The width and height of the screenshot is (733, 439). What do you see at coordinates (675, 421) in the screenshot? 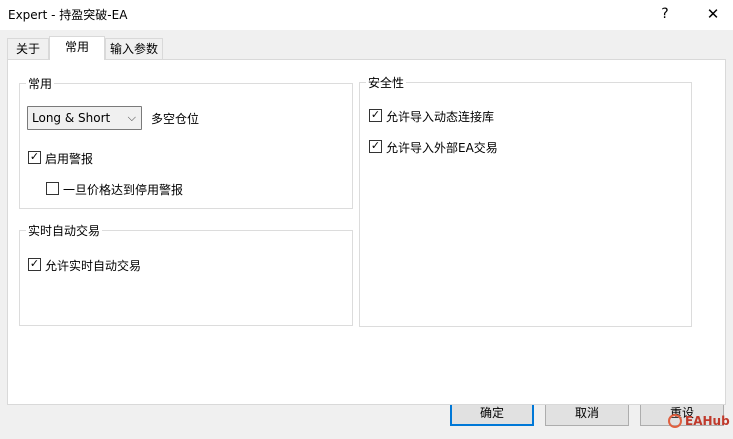
I see `eahub-logo-icon` at bounding box center [675, 421].